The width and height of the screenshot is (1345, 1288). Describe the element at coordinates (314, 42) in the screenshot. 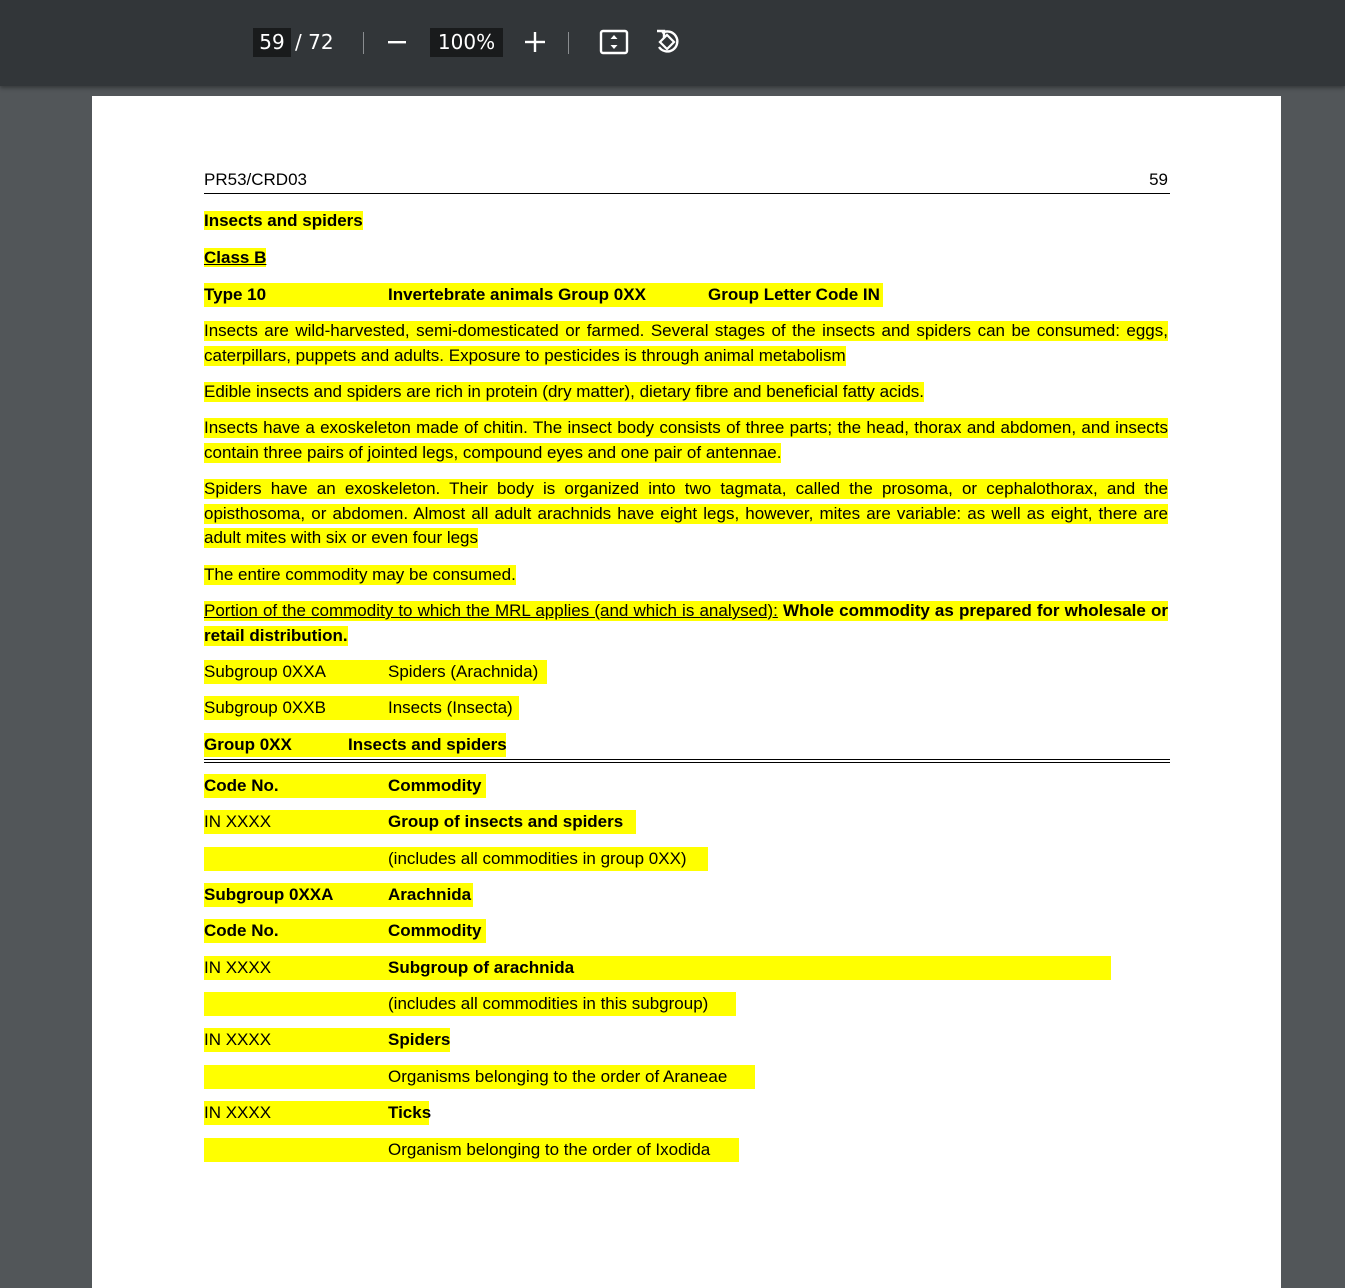

I see `page-total: / 72` at that location.